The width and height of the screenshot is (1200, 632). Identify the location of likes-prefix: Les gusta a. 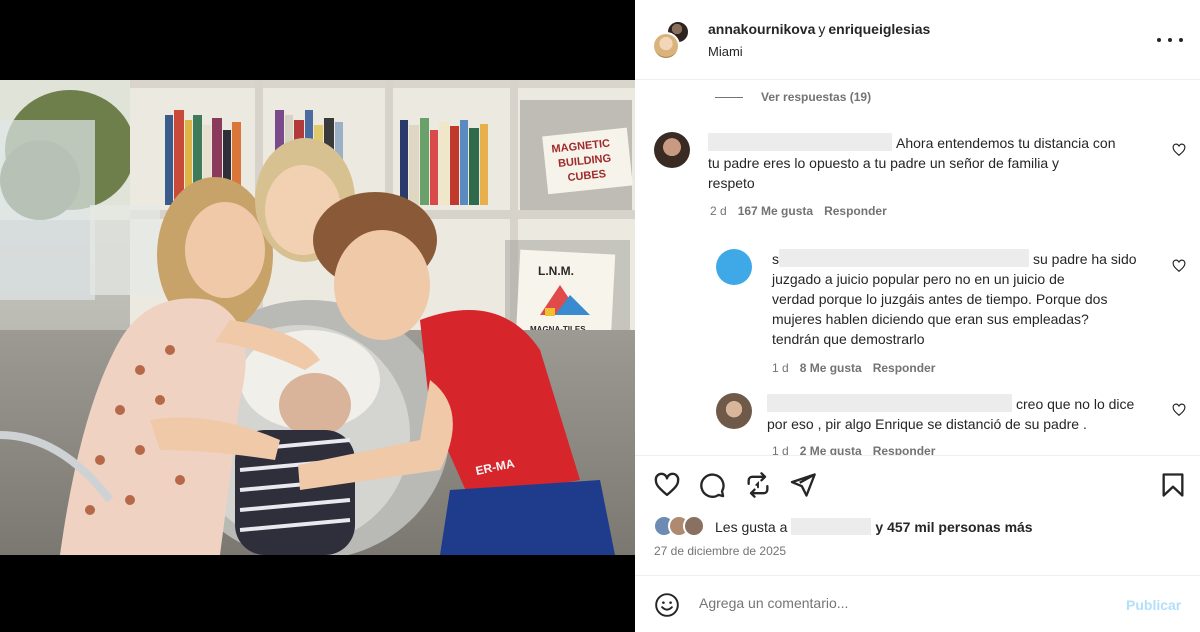
(751, 526).